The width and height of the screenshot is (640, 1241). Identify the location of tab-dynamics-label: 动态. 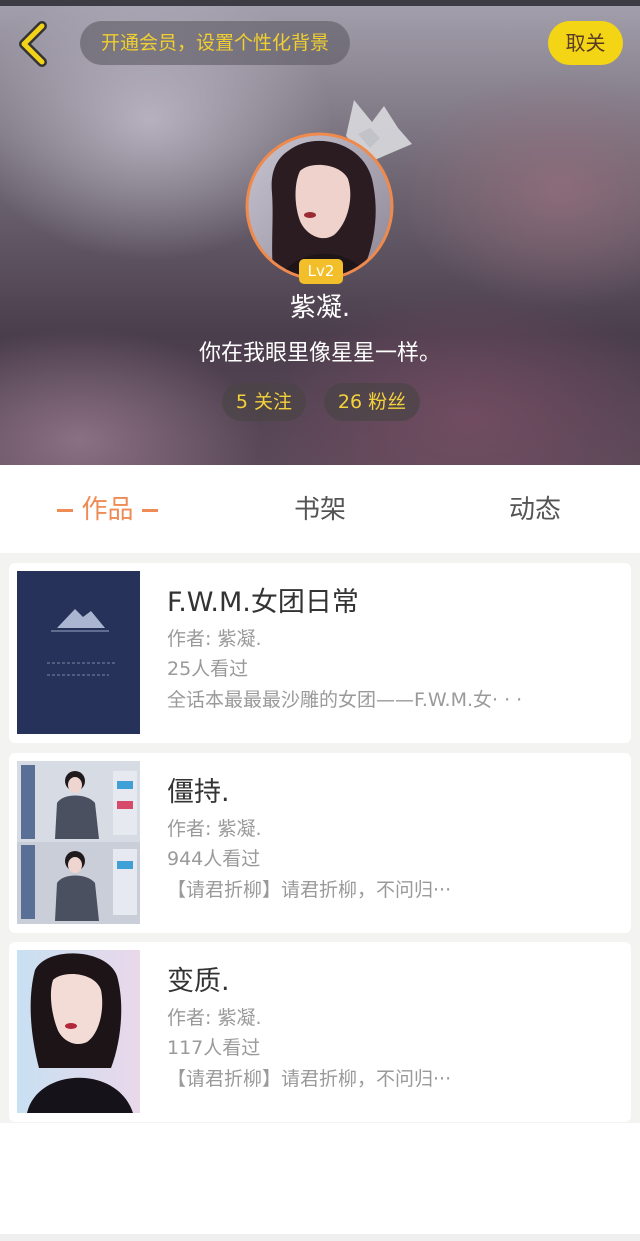
(534, 510).